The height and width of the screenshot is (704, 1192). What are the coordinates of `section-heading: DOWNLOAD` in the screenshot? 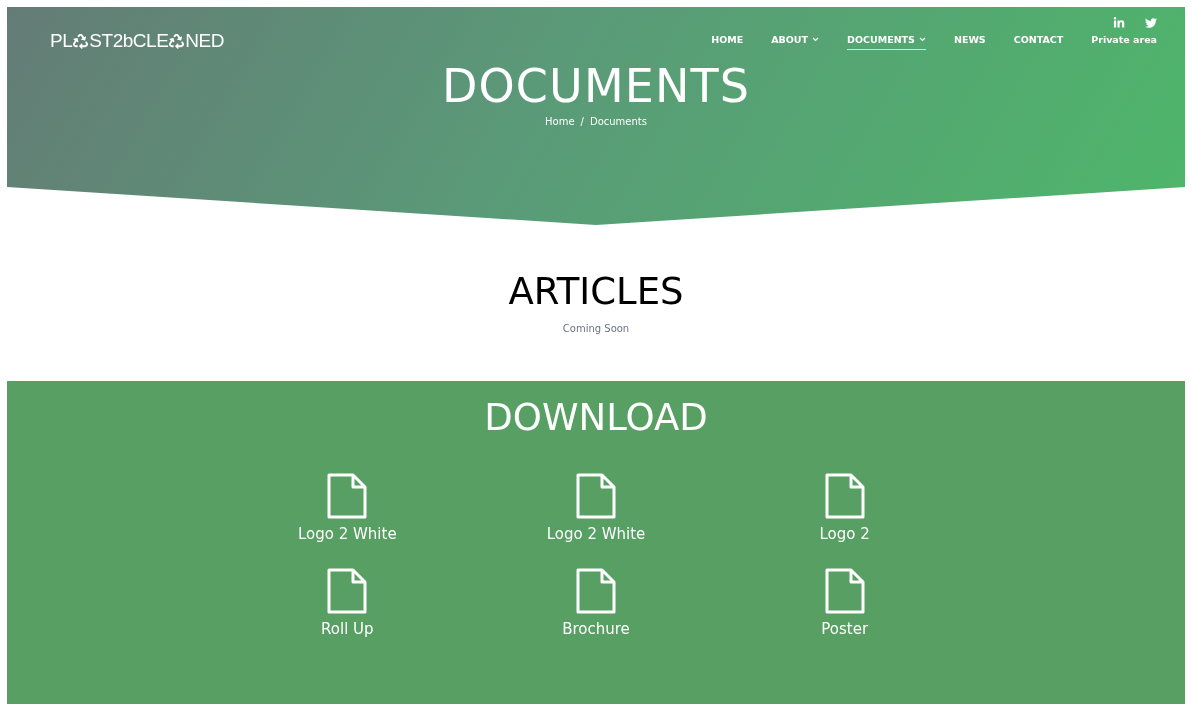 It's located at (596, 418).